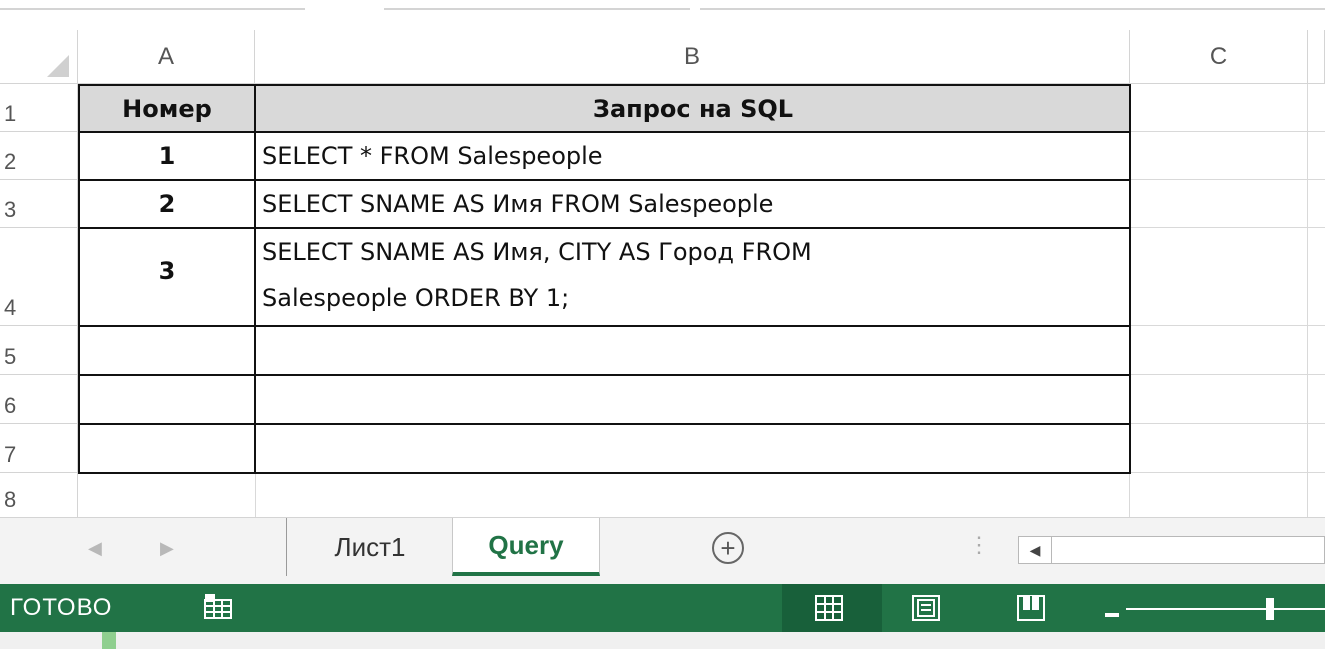  What do you see at coordinates (1031, 610) in the screenshot?
I see `page-break-view-icon` at bounding box center [1031, 610].